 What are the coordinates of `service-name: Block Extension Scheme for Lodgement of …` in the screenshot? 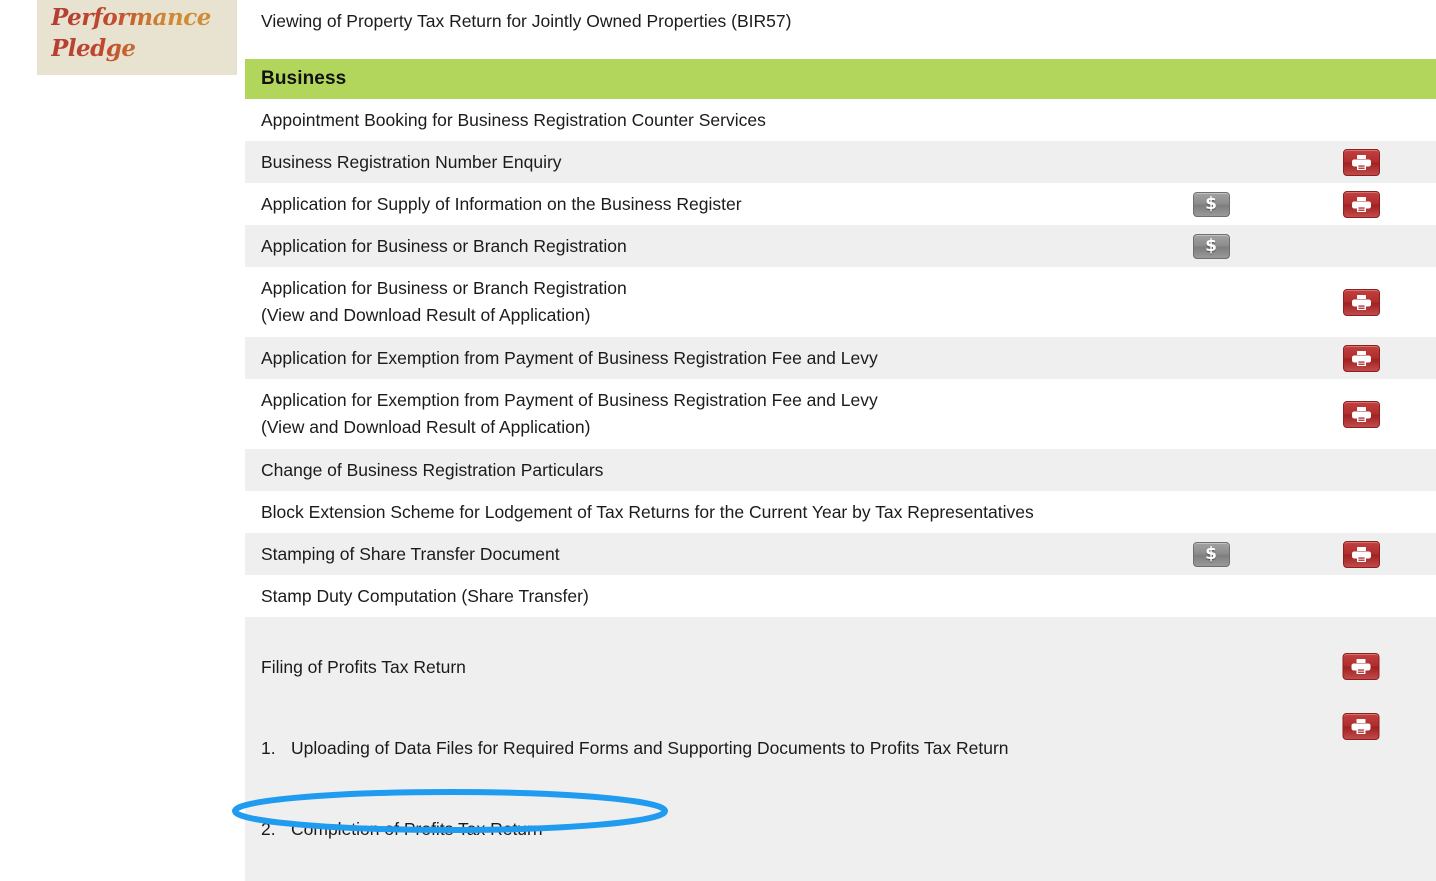 It's located at (647, 511).